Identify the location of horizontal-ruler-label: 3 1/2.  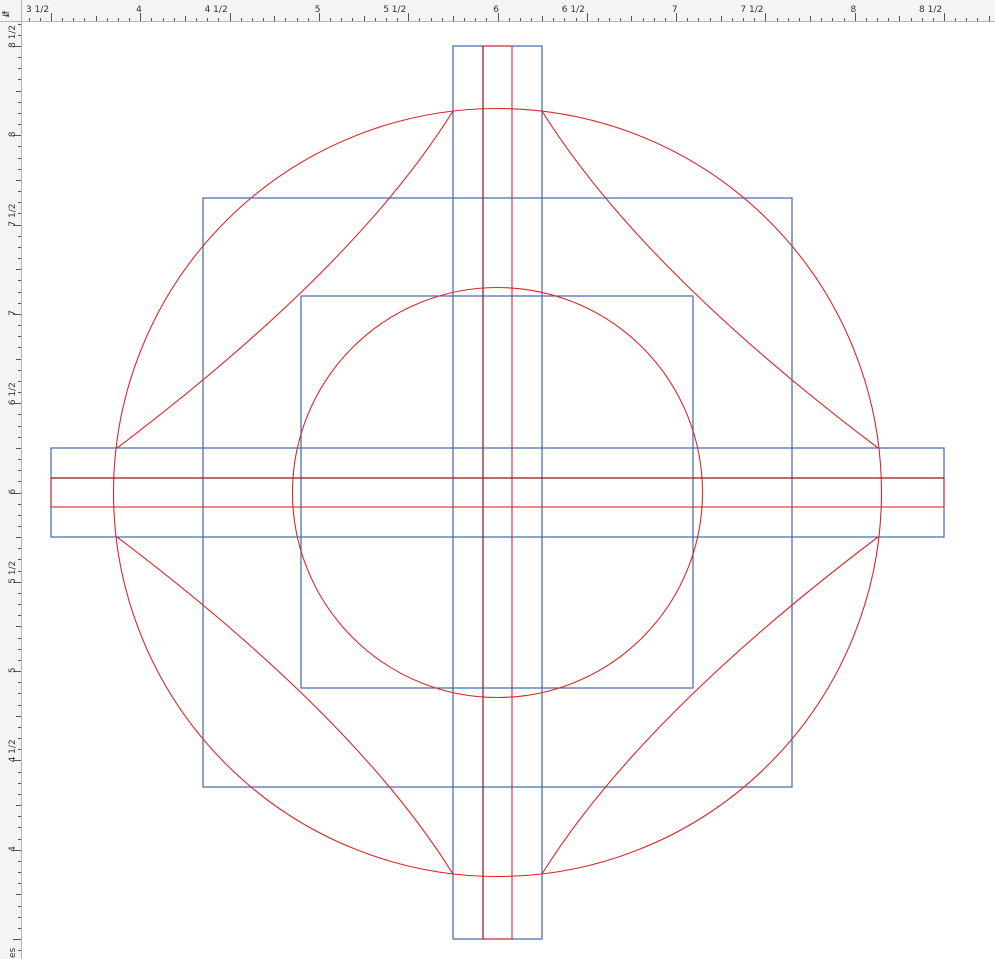
(37, 10).